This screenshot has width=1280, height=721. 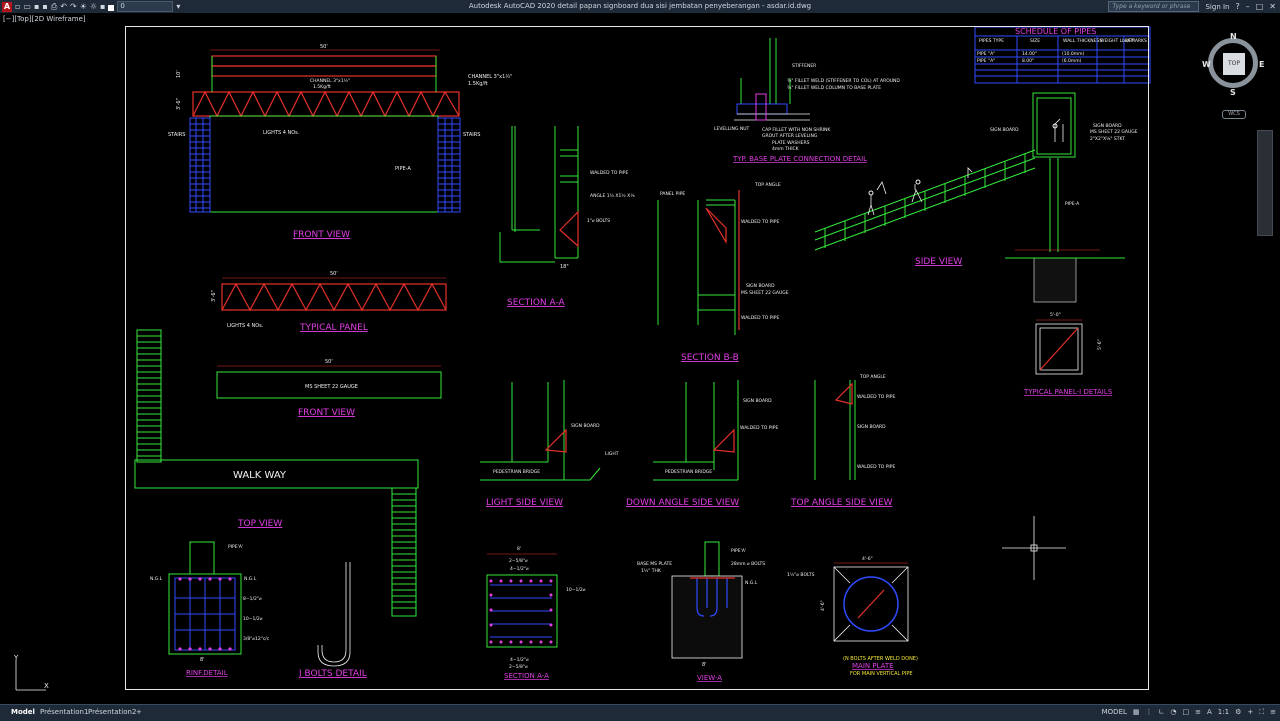 What do you see at coordinates (1209, 712) in the screenshot?
I see `annotation-icon: A` at bounding box center [1209, 712].